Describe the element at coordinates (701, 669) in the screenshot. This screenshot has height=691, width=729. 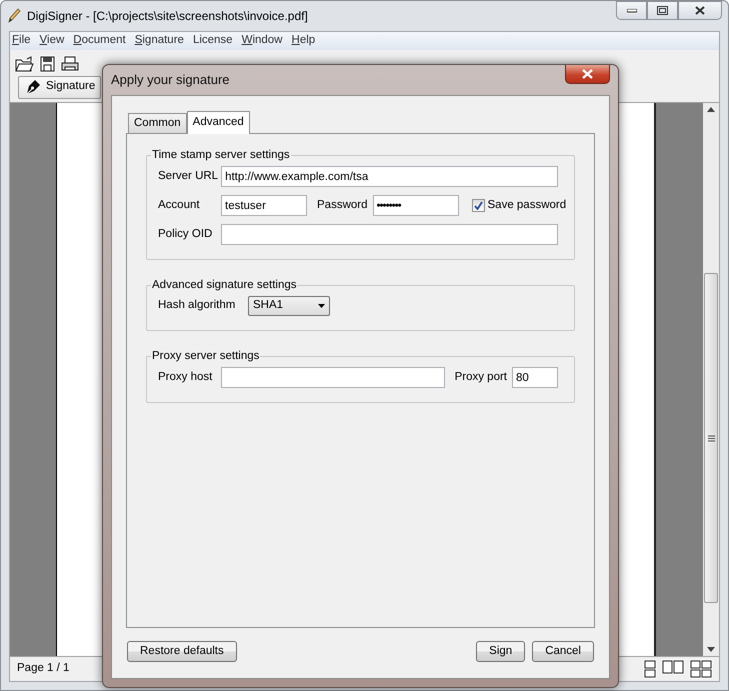
I see `grid-view-icon` at that location.